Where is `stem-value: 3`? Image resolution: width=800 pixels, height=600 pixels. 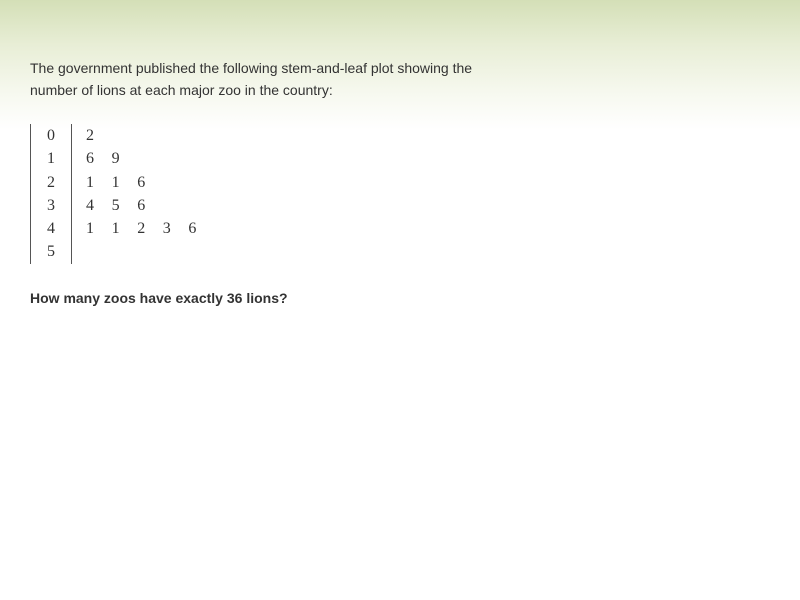
stem-value: 3 is located at coordinates (51, 205).